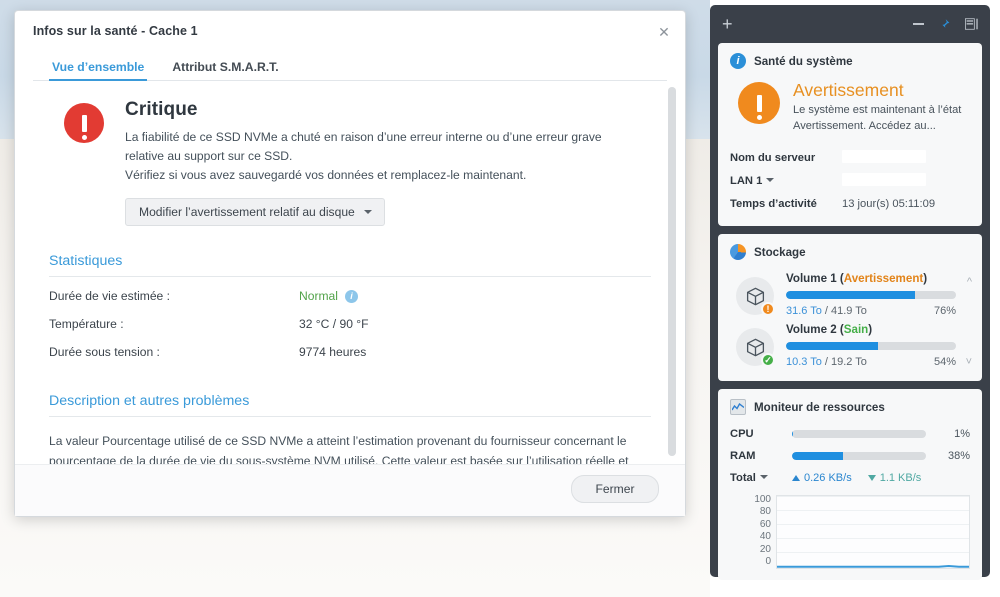  I want to click on chart-y-tick: 40, so click(765, 536).